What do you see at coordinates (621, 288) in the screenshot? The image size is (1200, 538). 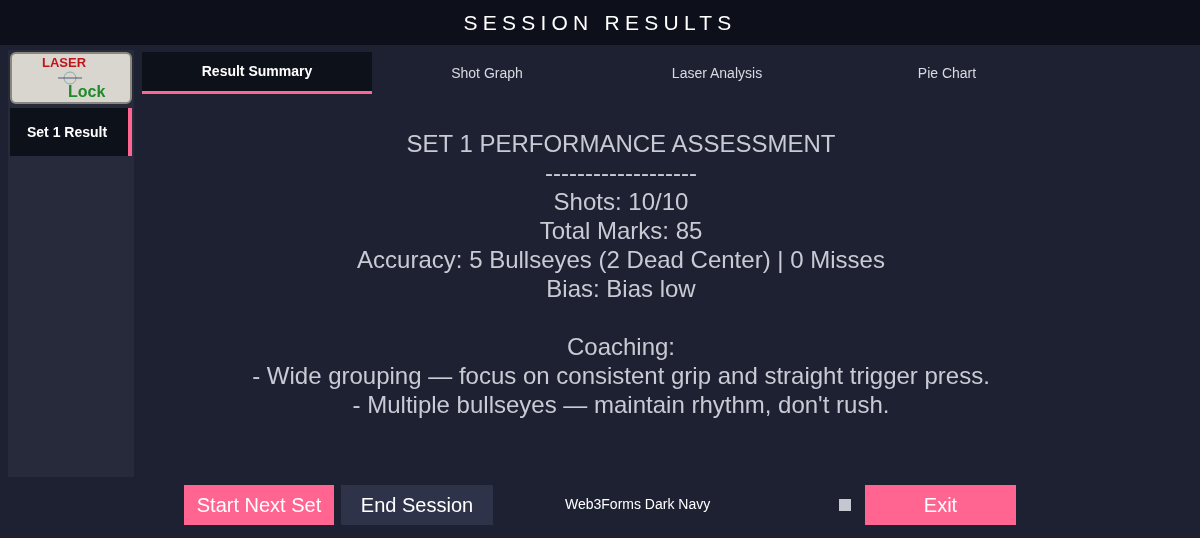 I see `stat-line: Bias: Bias low` at bounding box center [621, 288].